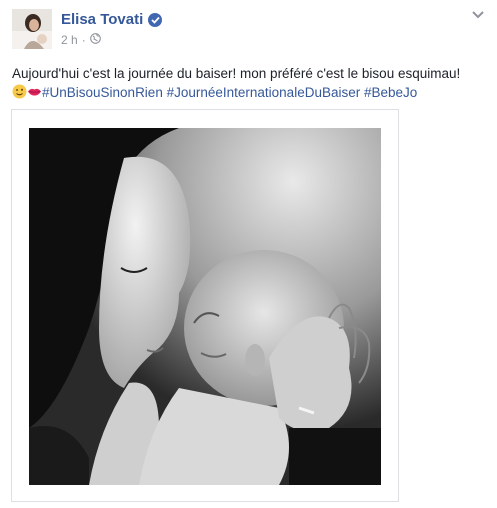 This screenshot has width=497, height=508. I want to click on hashtag-link: #JournéeInternationaleDuBaiser, so click(264, 92).